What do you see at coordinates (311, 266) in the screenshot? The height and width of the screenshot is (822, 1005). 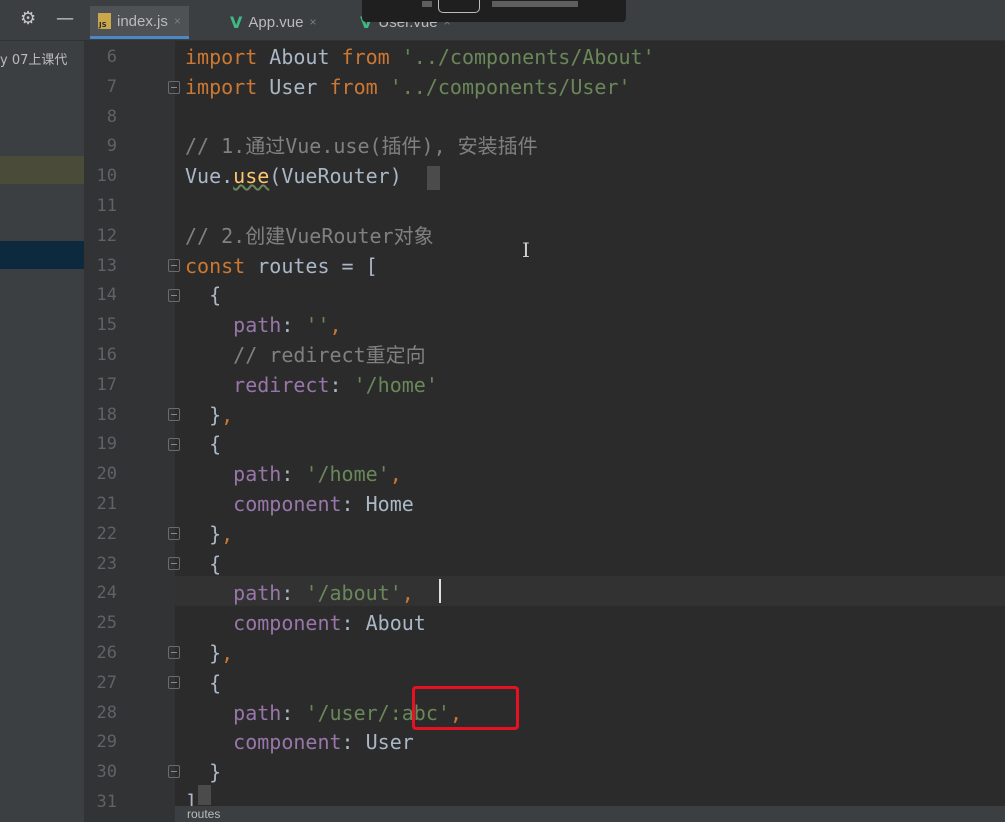 I see `code-token: routes = [` at bounding box center [311, 266].